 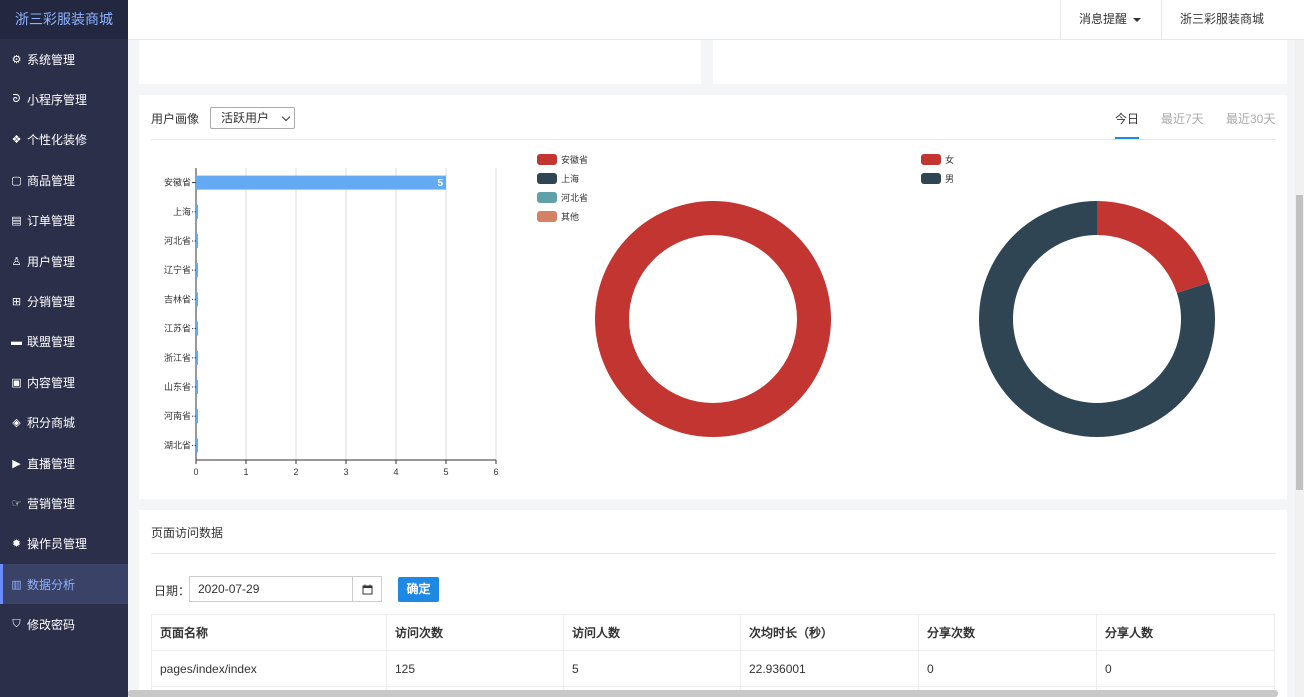 What do you see at coordinates (16, 59) in the screenshot?
I see `gear-outline-icon: ⚙` at bounding box center [16, 59].